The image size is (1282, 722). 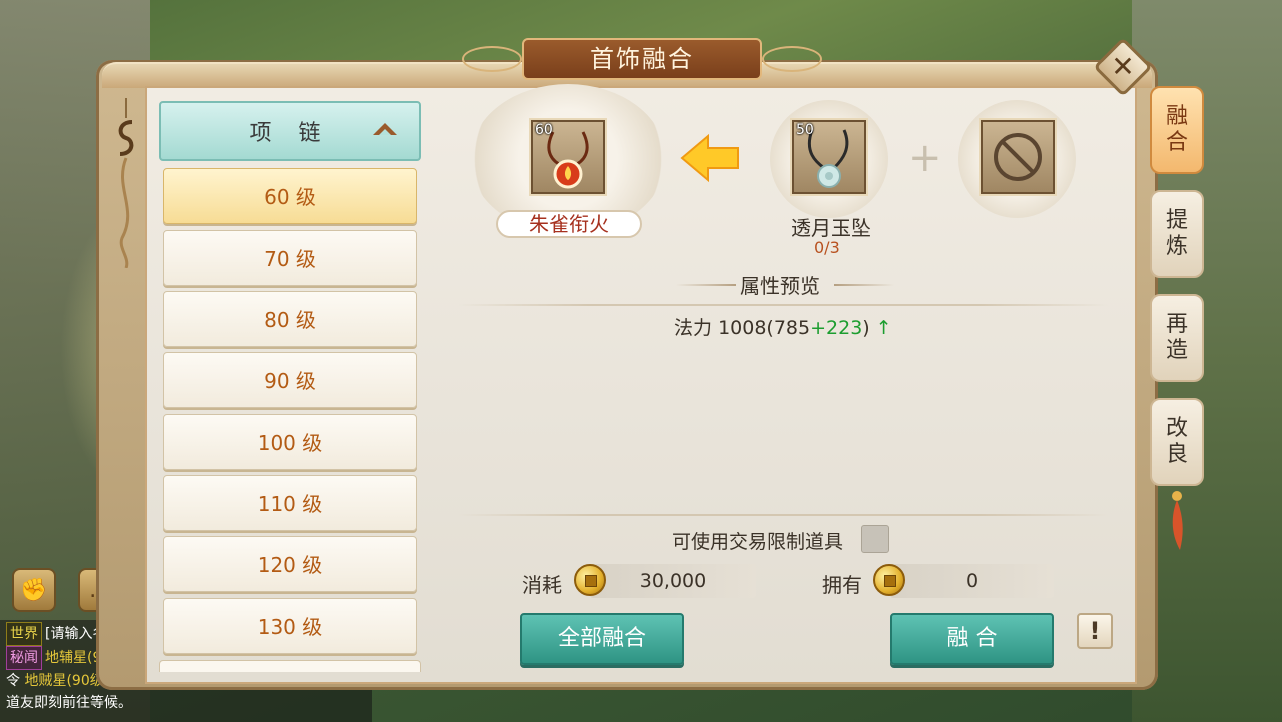 What do you see at coordinates (1177, 442) in the screenshot?
I see `tab-improve: 改良` at bounding box center [1177, 442].